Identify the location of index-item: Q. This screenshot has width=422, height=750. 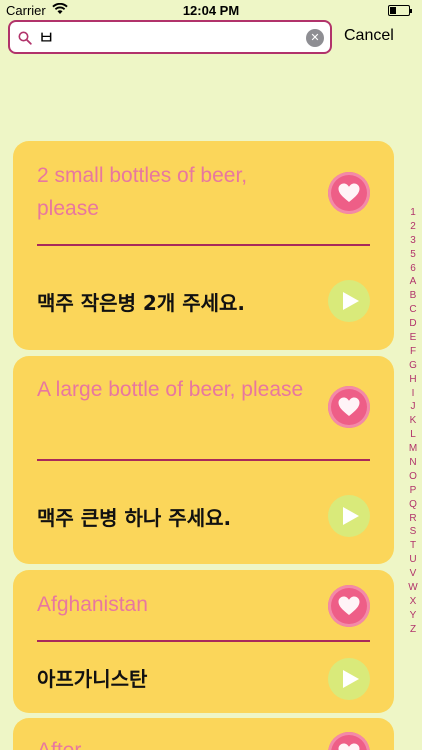
(413, 505).